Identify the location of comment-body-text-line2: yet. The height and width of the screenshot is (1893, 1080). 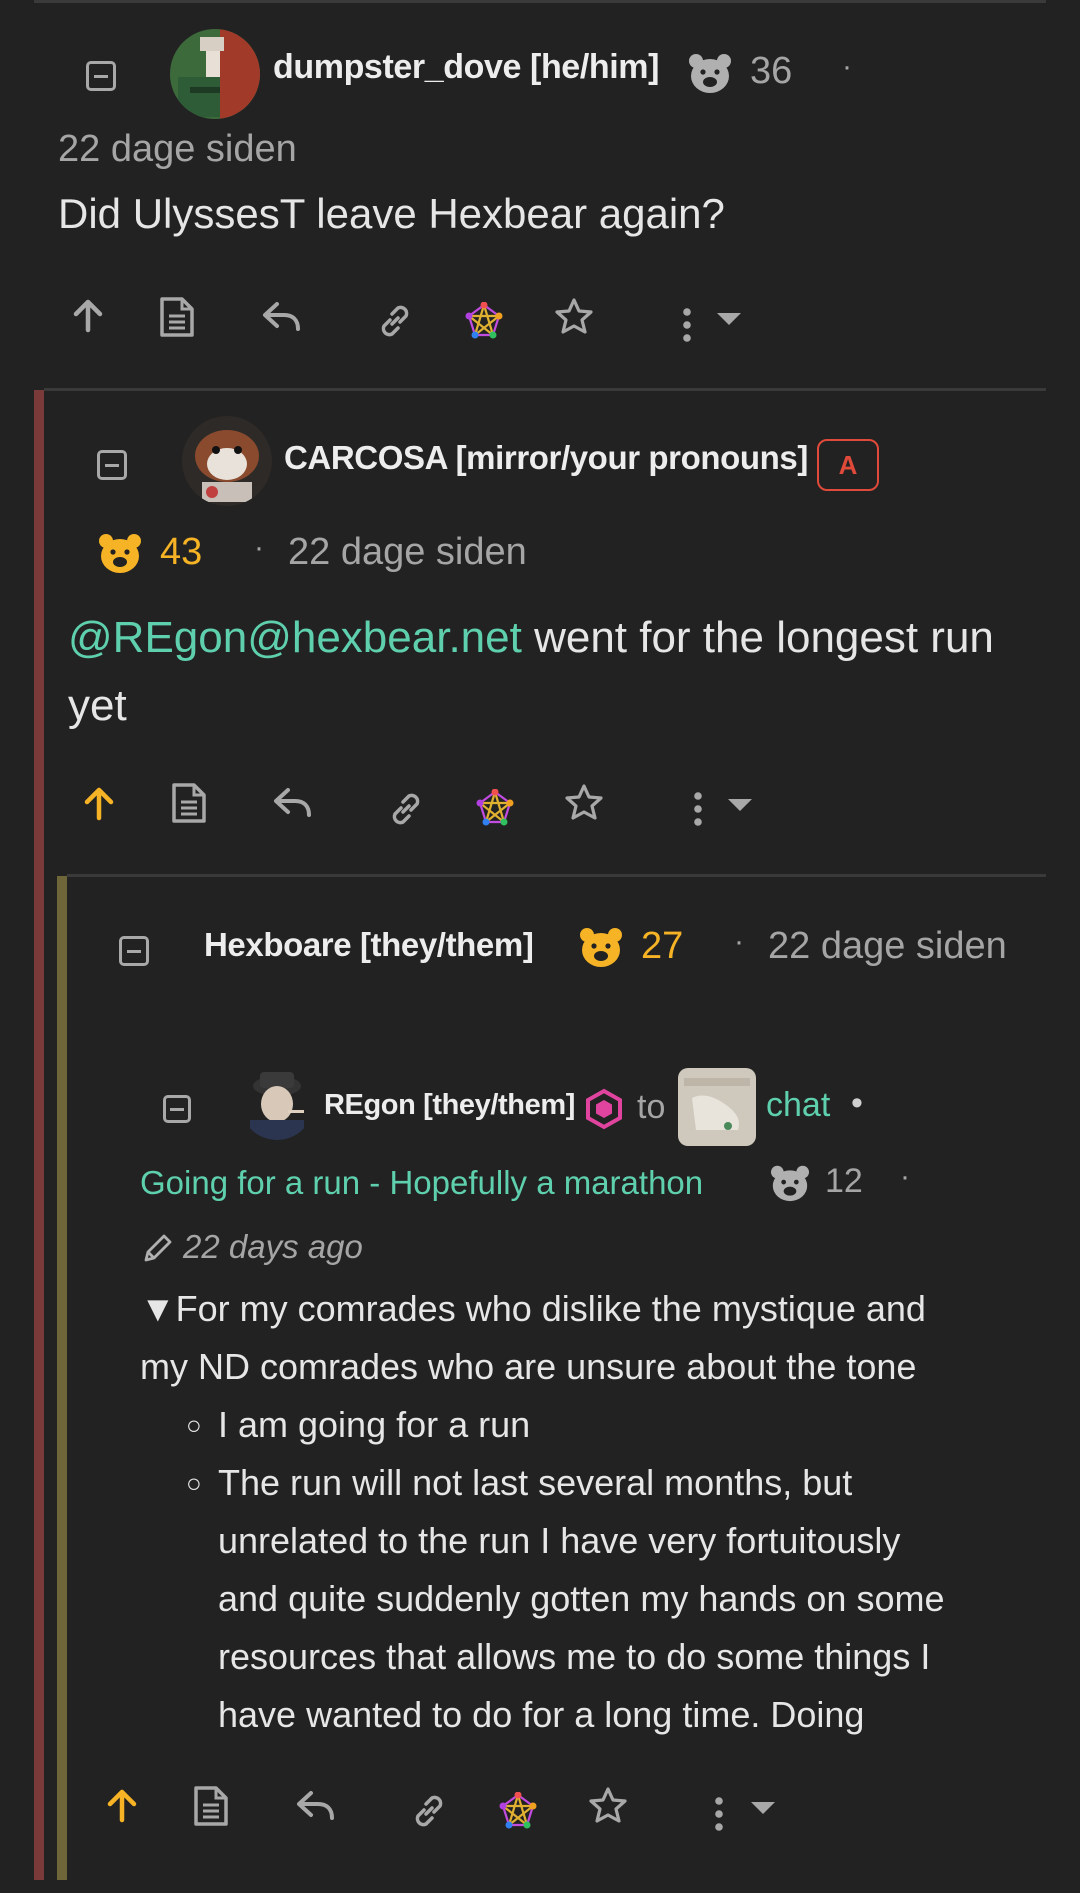
(97, 705).